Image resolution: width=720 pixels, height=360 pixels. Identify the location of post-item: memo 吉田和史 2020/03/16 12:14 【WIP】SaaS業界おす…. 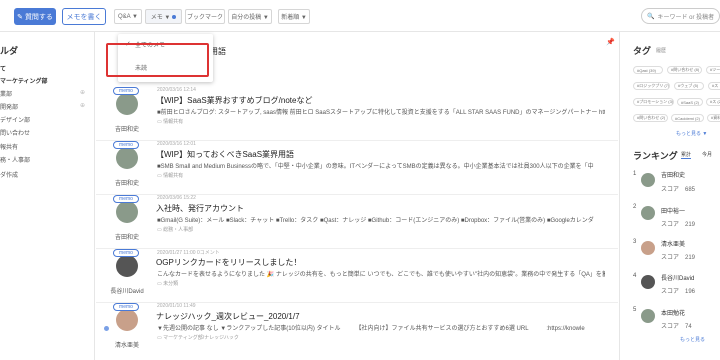
(357, 114).